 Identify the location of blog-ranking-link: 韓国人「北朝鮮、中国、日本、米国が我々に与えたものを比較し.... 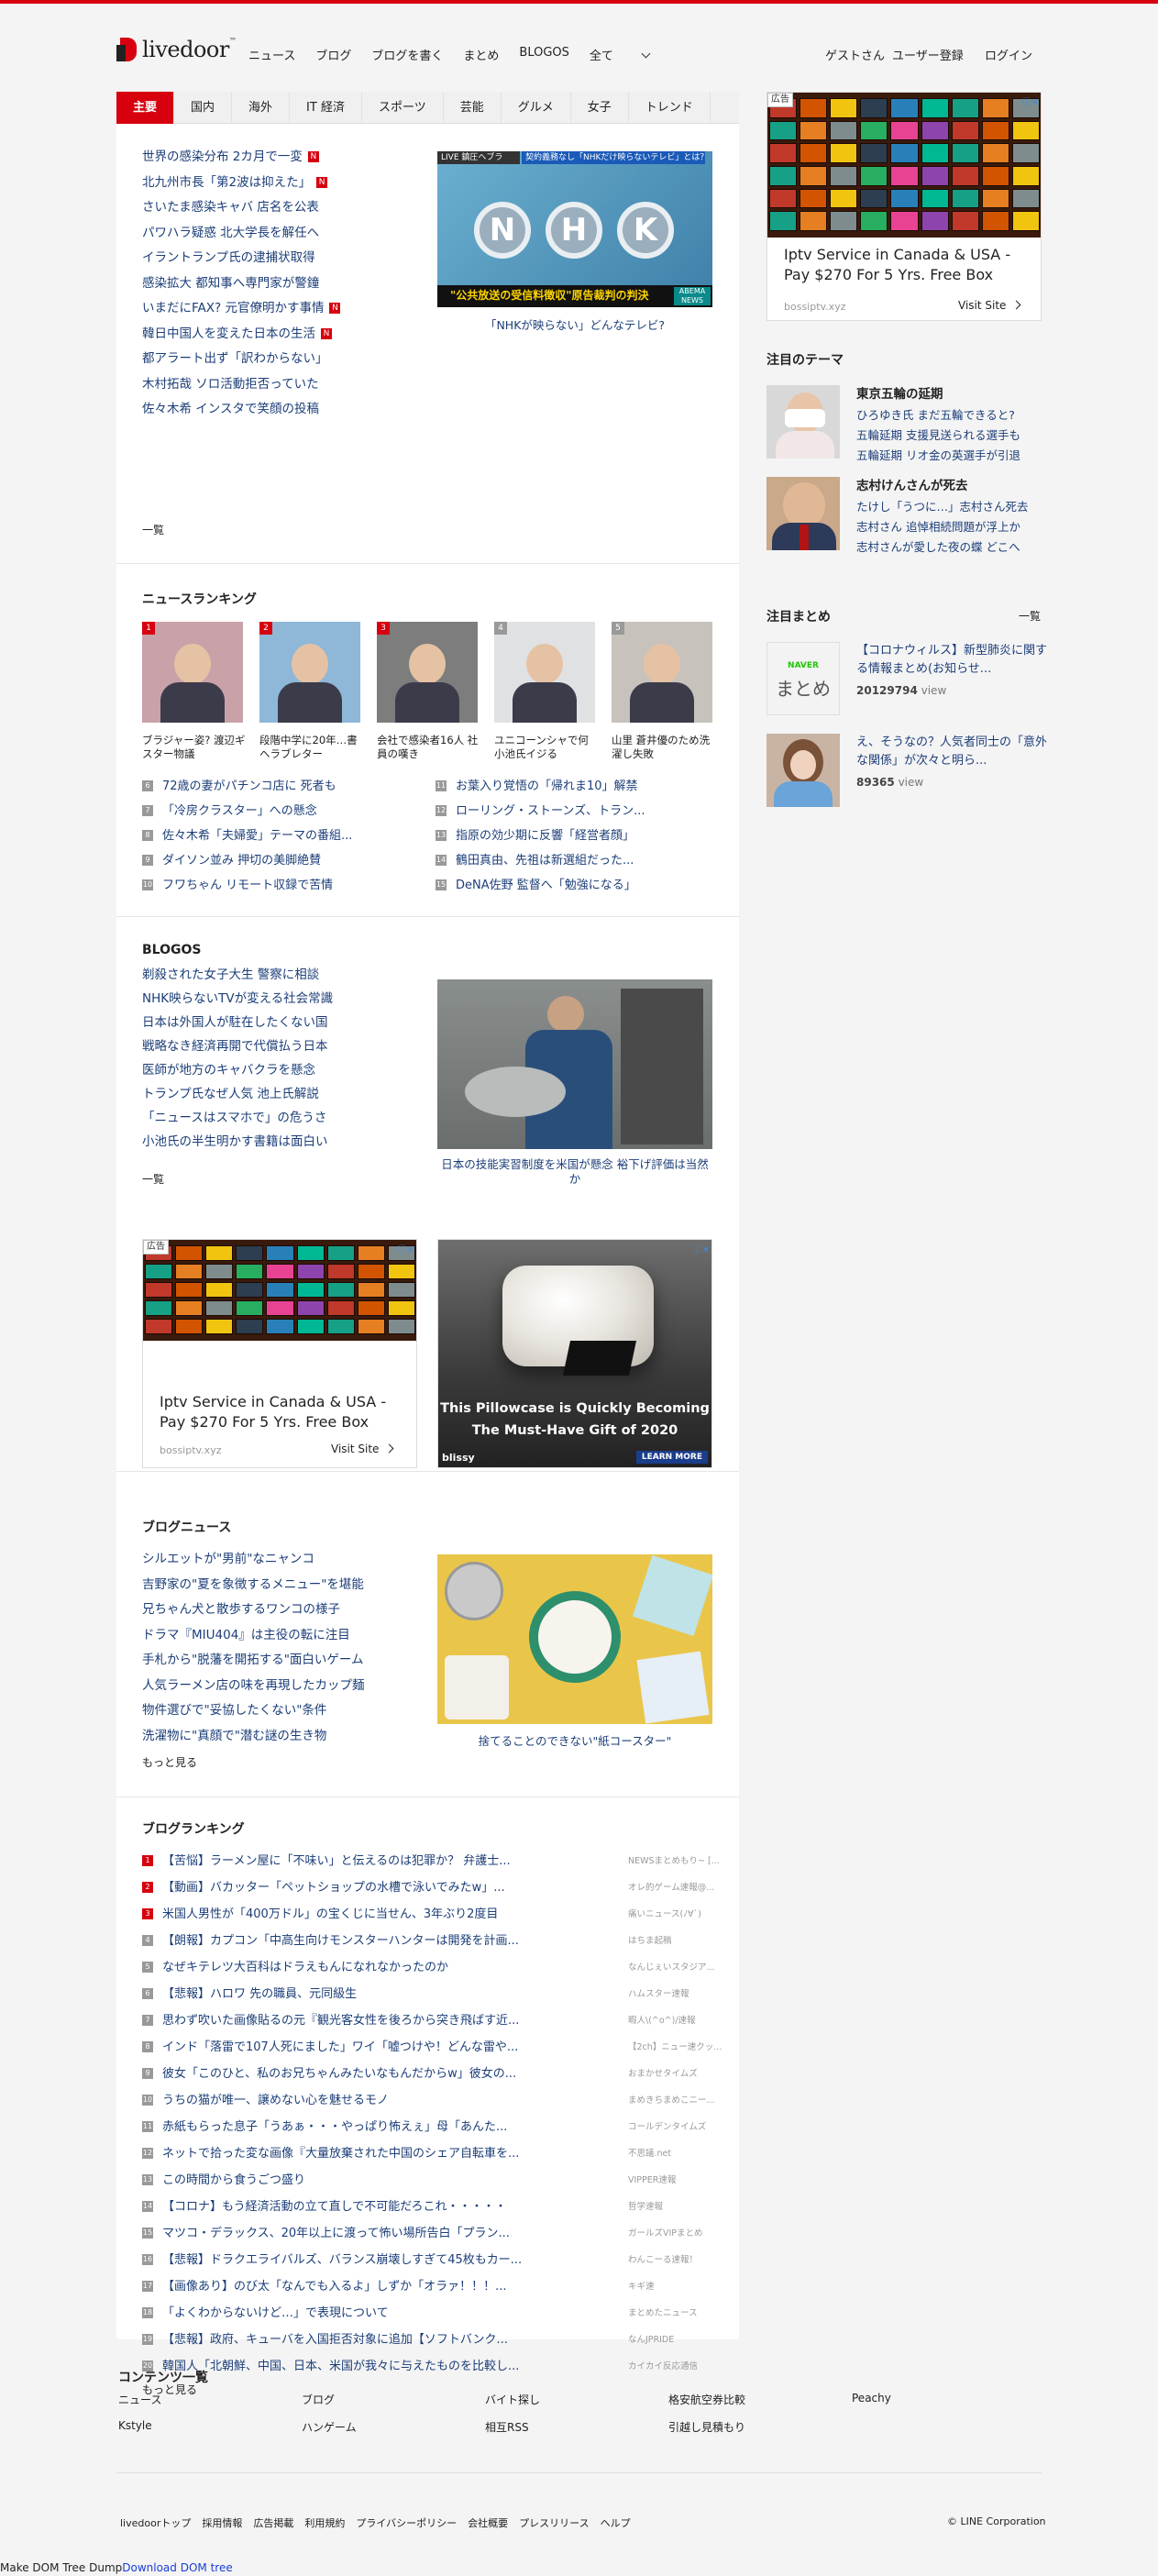
(340, 2366).